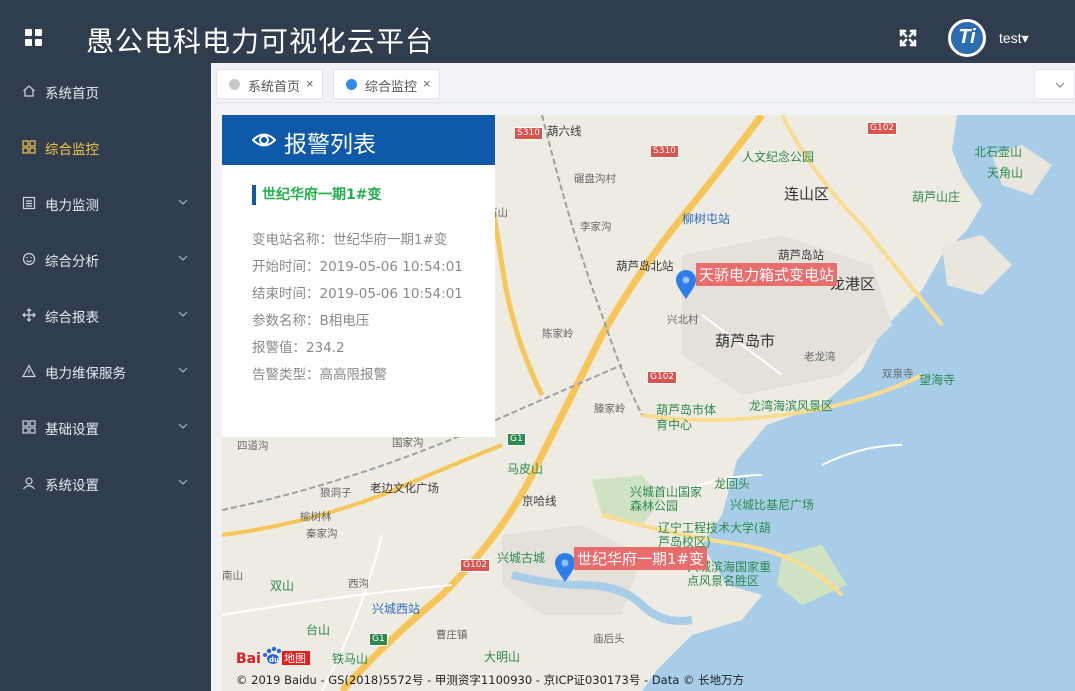 The width and height of the screenshot is (1075, 691). I want to click on place-label: 老龙湾, so click(820, 357).